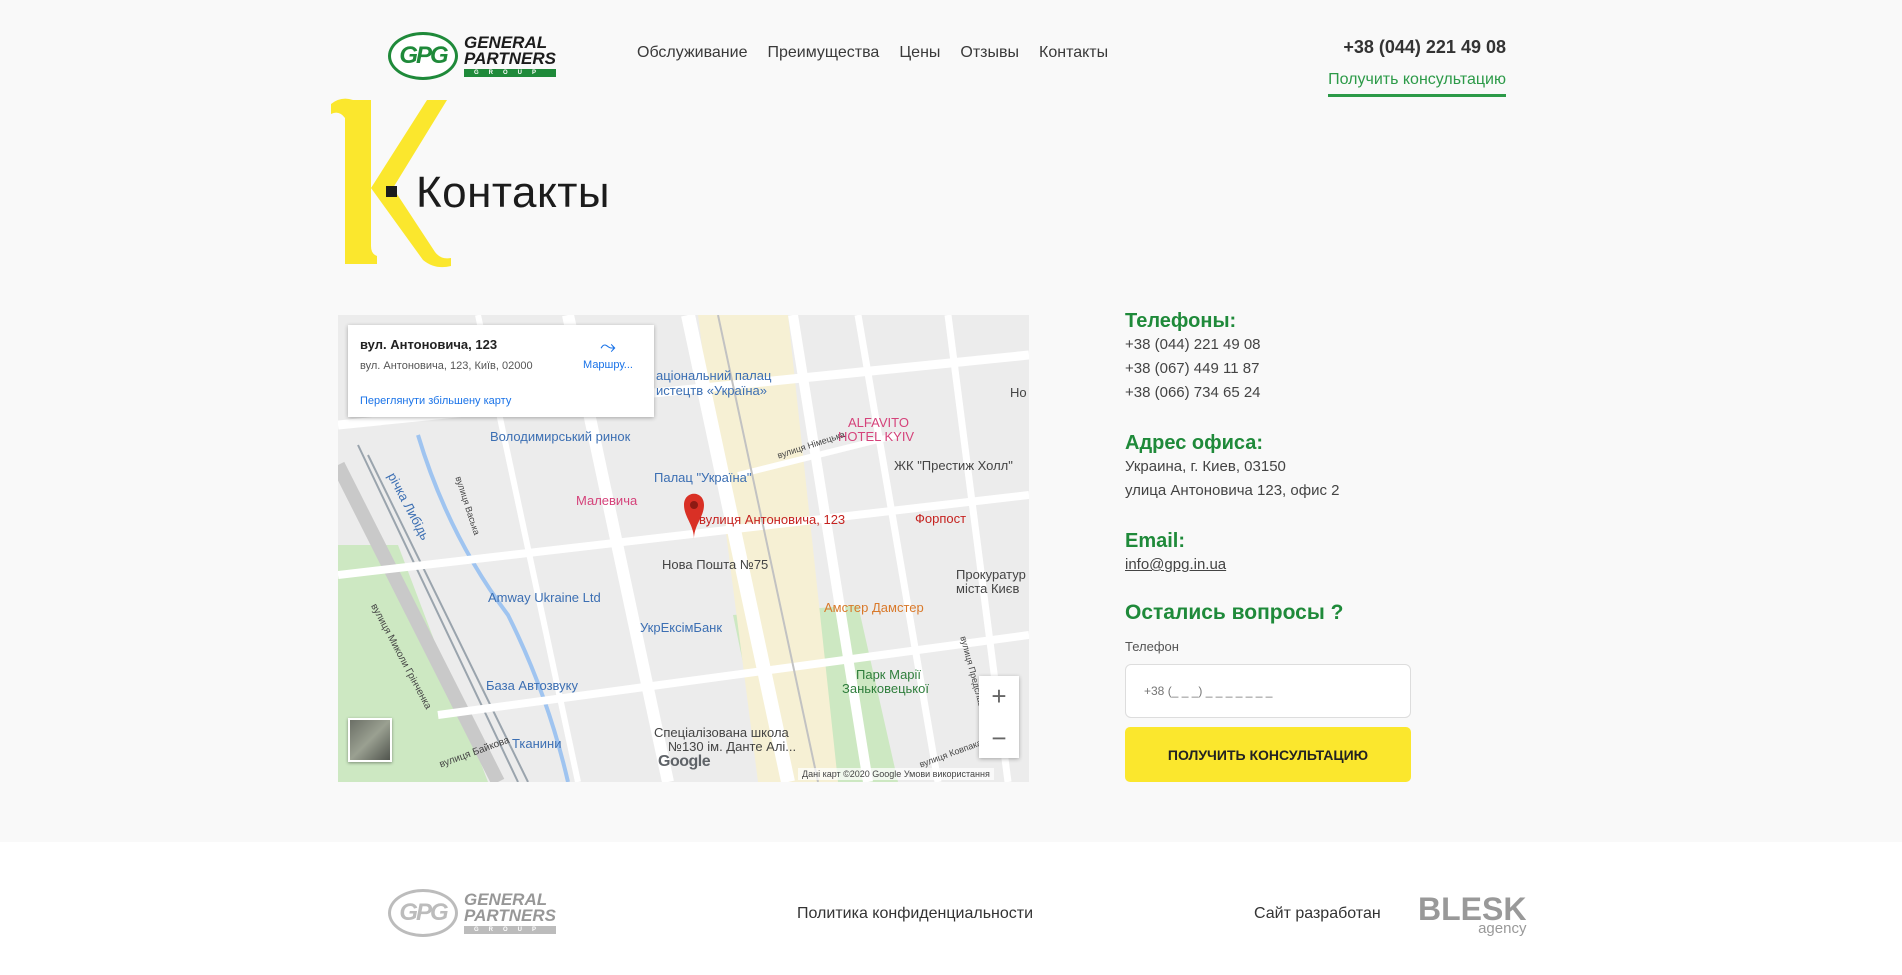 Image resolution: width=1902 pixels, height=975 pixels. Describe the element at coordinates (889, 674) in the screenshot. I see `map-poi: Парк Марії` at that location.